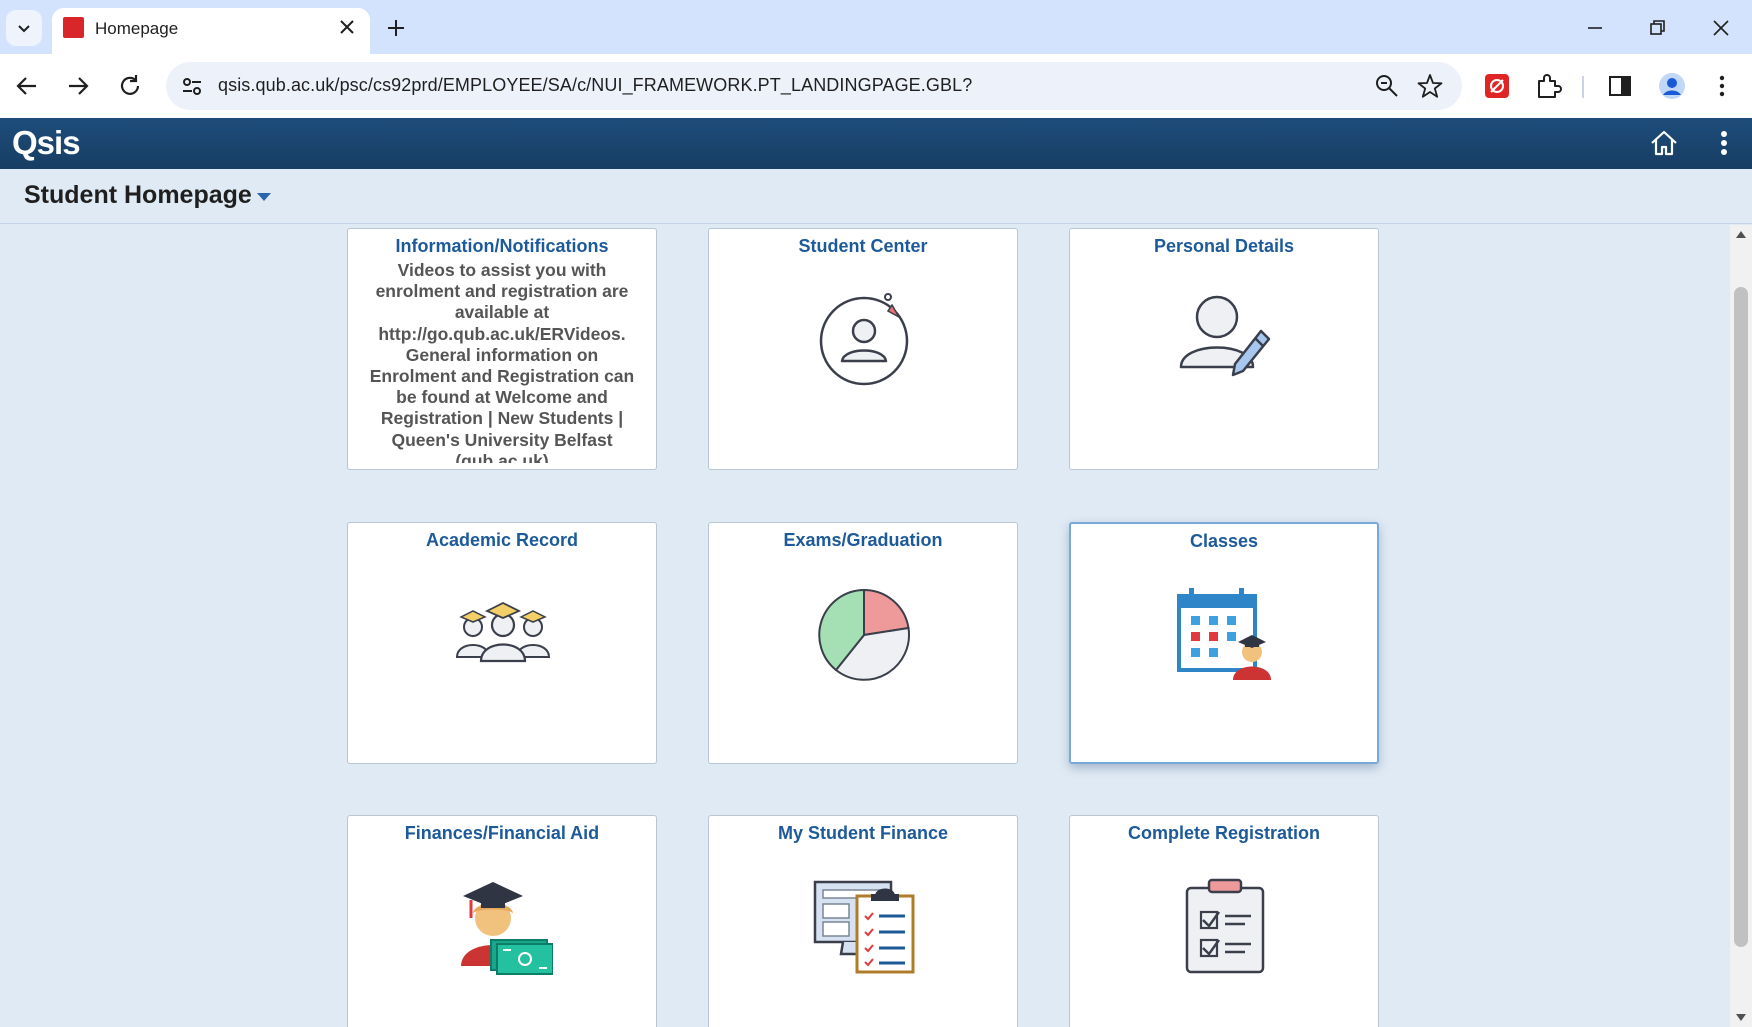 Image resolution: width=1752 pixels, height=1027 pixels. I want to click on zoom-icon, so click(1387, 86).